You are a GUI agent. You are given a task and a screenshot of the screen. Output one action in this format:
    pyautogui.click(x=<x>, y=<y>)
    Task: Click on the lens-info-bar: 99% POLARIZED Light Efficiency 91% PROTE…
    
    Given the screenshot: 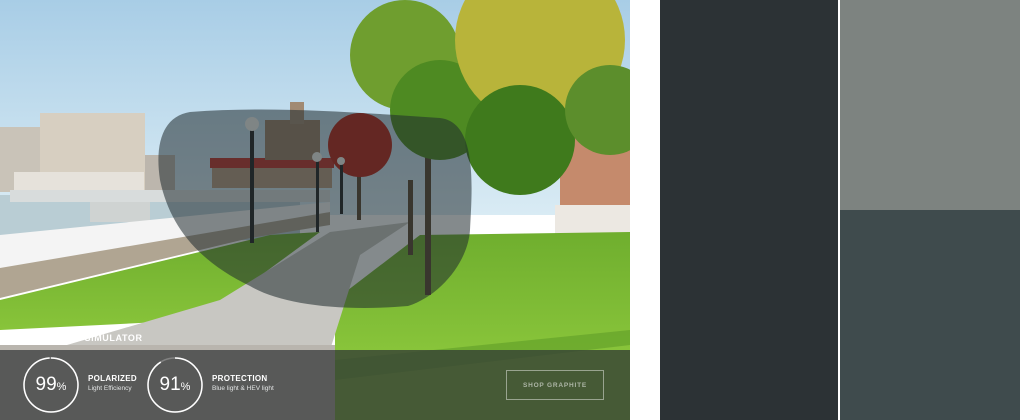 What is the action you would take?
    pyautogui.click(x=315, y=385)
    